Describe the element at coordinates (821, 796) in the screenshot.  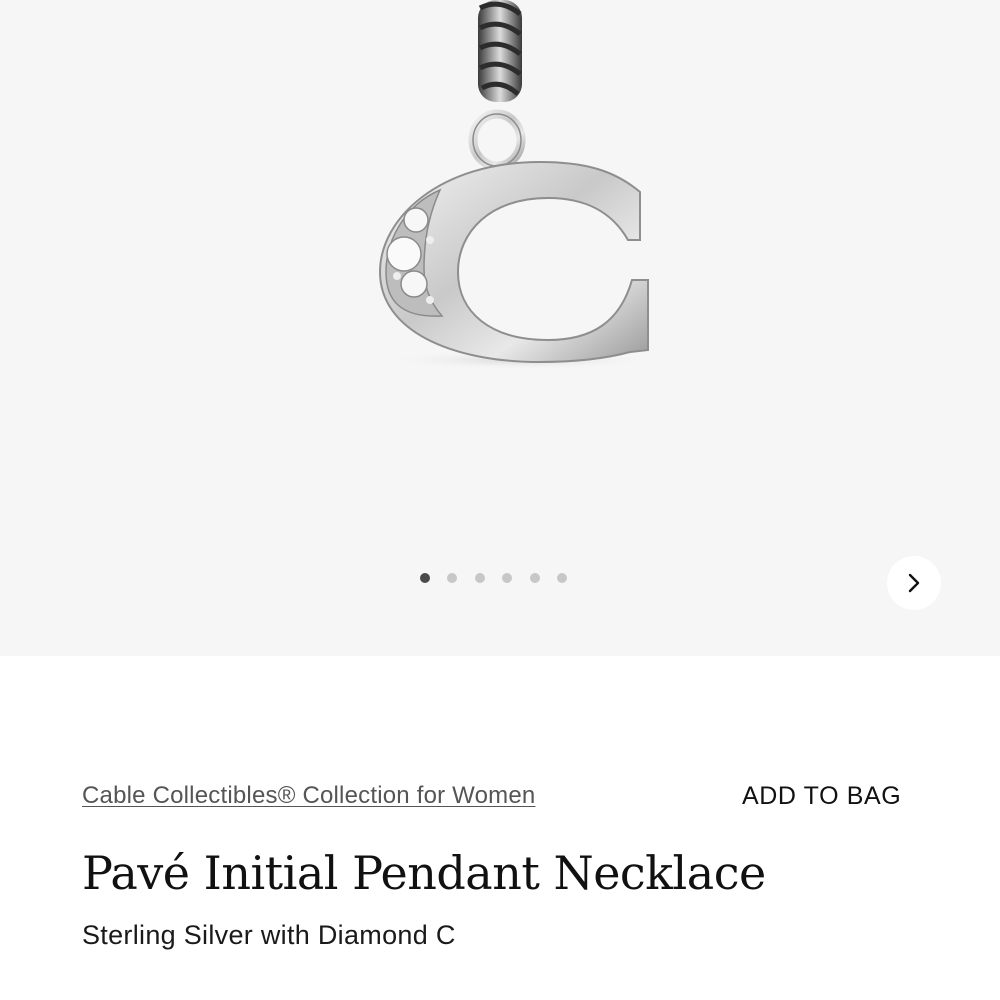
I see `add-to-bag-button: ADD TO BAG` at that location.